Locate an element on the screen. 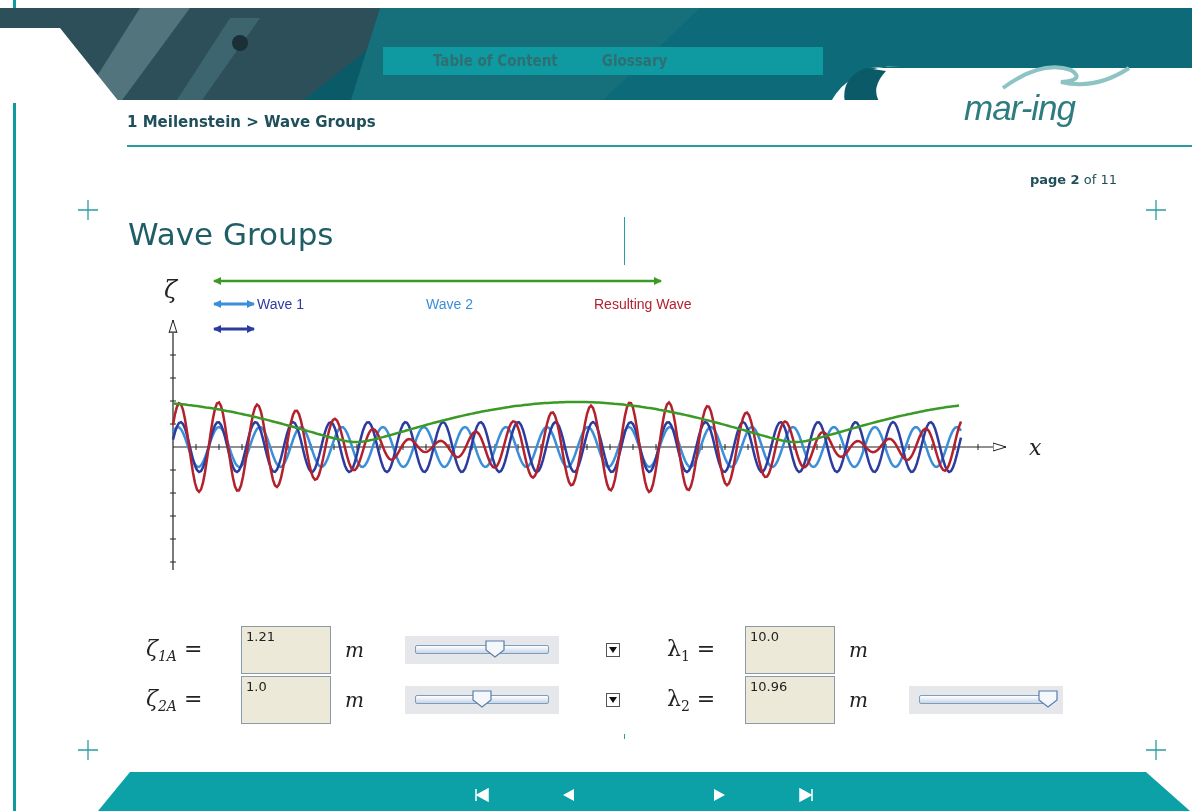 The width and height of the screenshot is (1192, 811). value-field: 1.21 is located at coordinates (286, 650).